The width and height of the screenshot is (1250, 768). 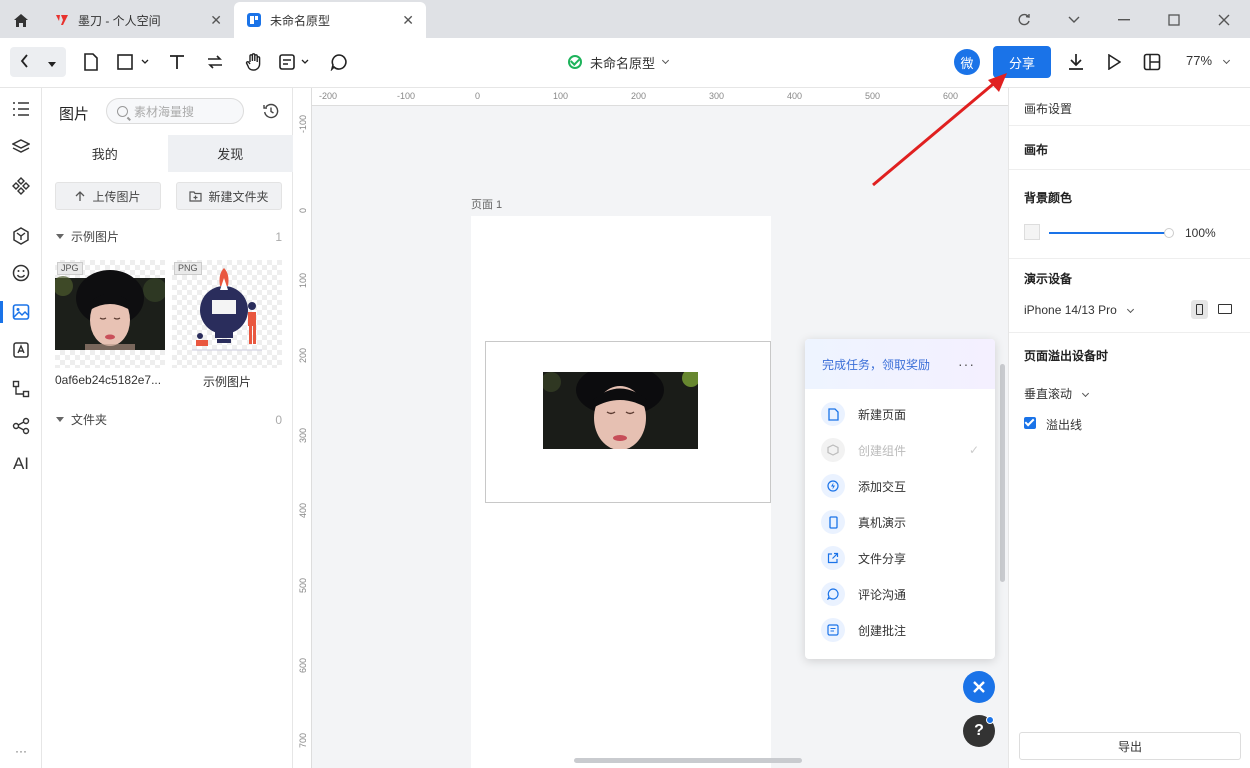 I want to click on close-tasks-button, so click(x=979, y=687).